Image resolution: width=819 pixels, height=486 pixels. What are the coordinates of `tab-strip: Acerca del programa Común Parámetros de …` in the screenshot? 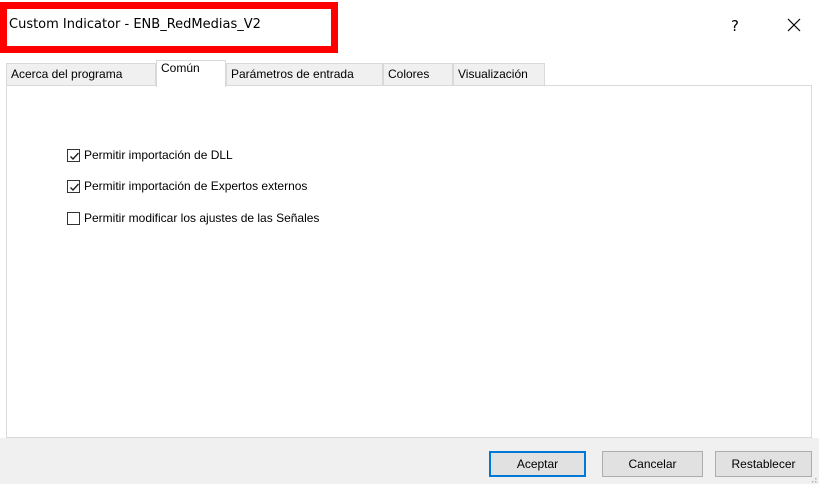 It's located at (409, 73).